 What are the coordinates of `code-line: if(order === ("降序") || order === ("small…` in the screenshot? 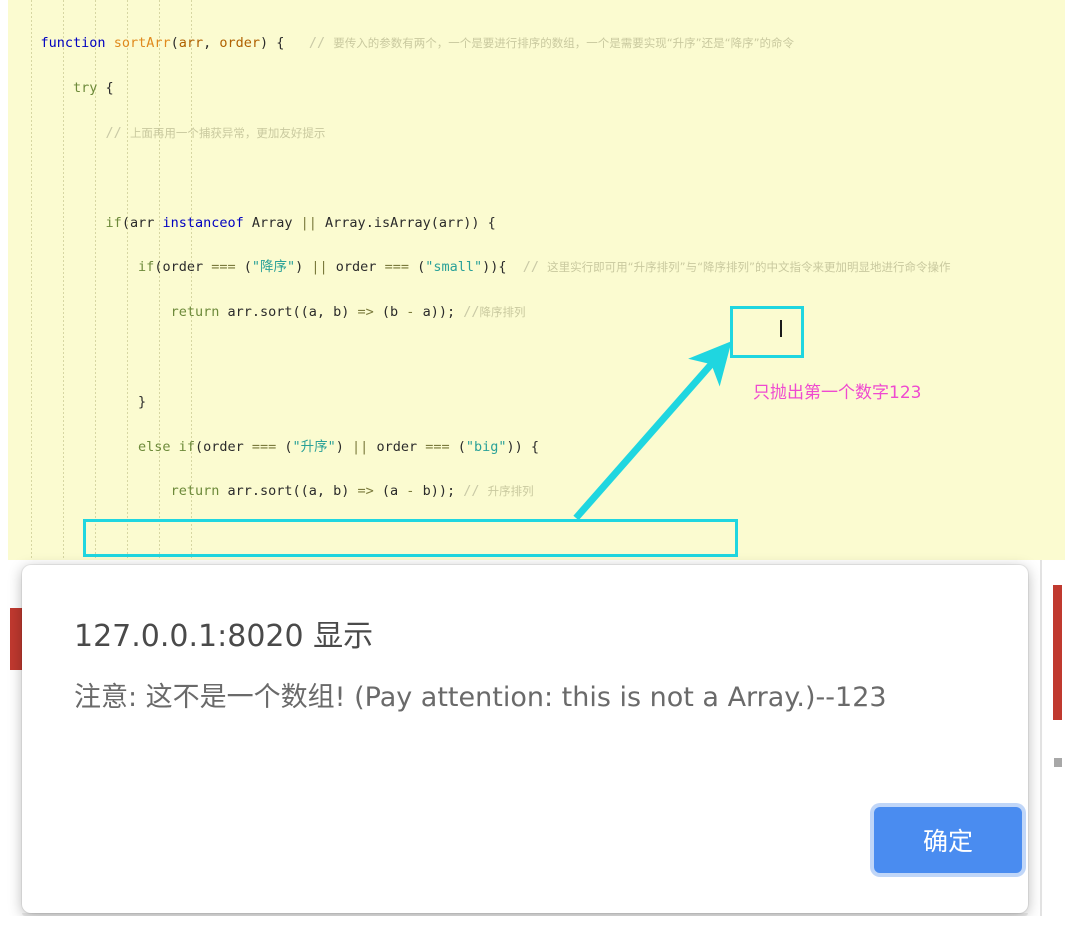 It's located at (544, 267).